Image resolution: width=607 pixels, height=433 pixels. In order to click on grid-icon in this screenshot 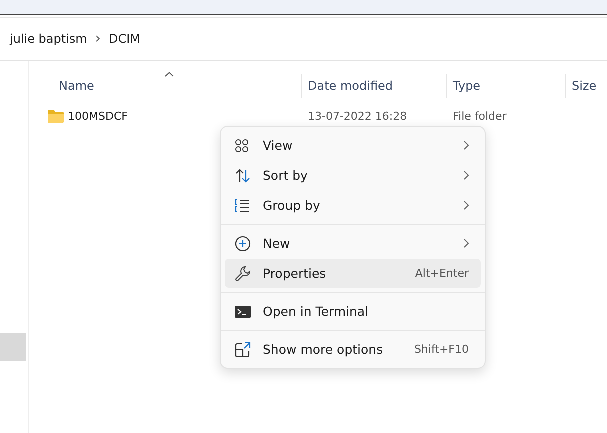, I will do `click(242, 145)`.